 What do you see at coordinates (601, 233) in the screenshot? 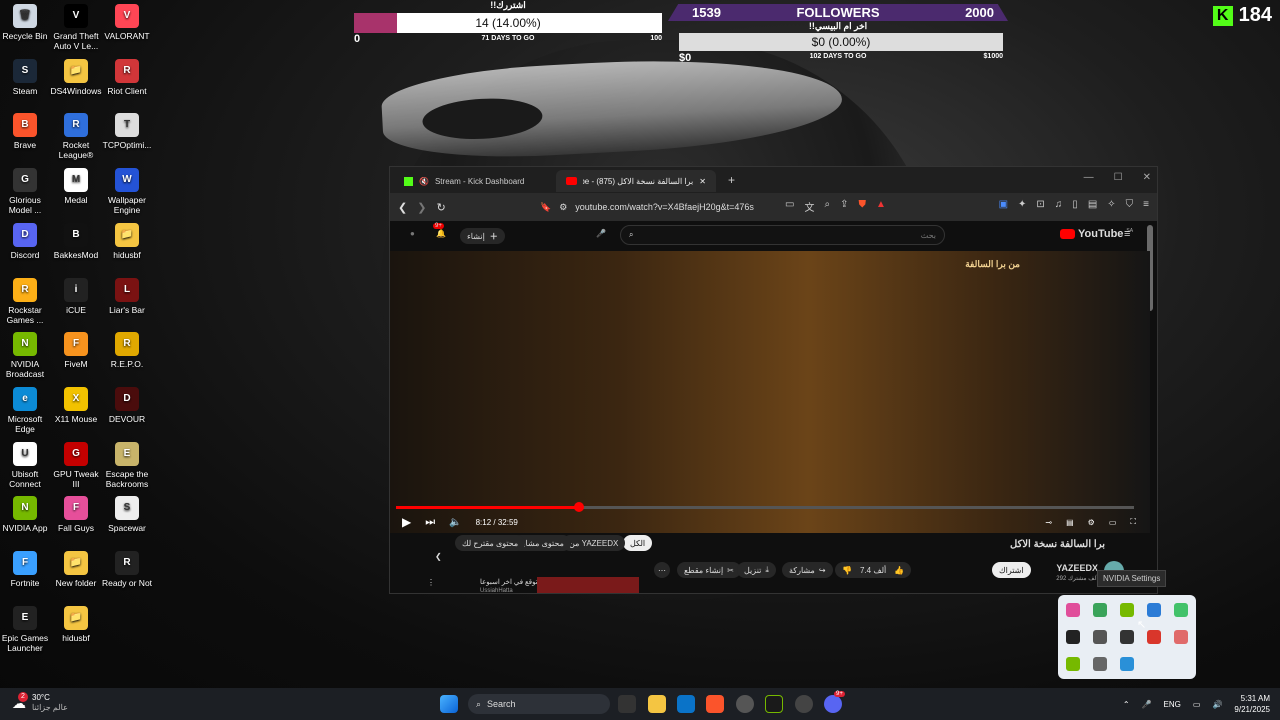
I see `voice-search-icon: 🎤` at bounding box center [601, 233].